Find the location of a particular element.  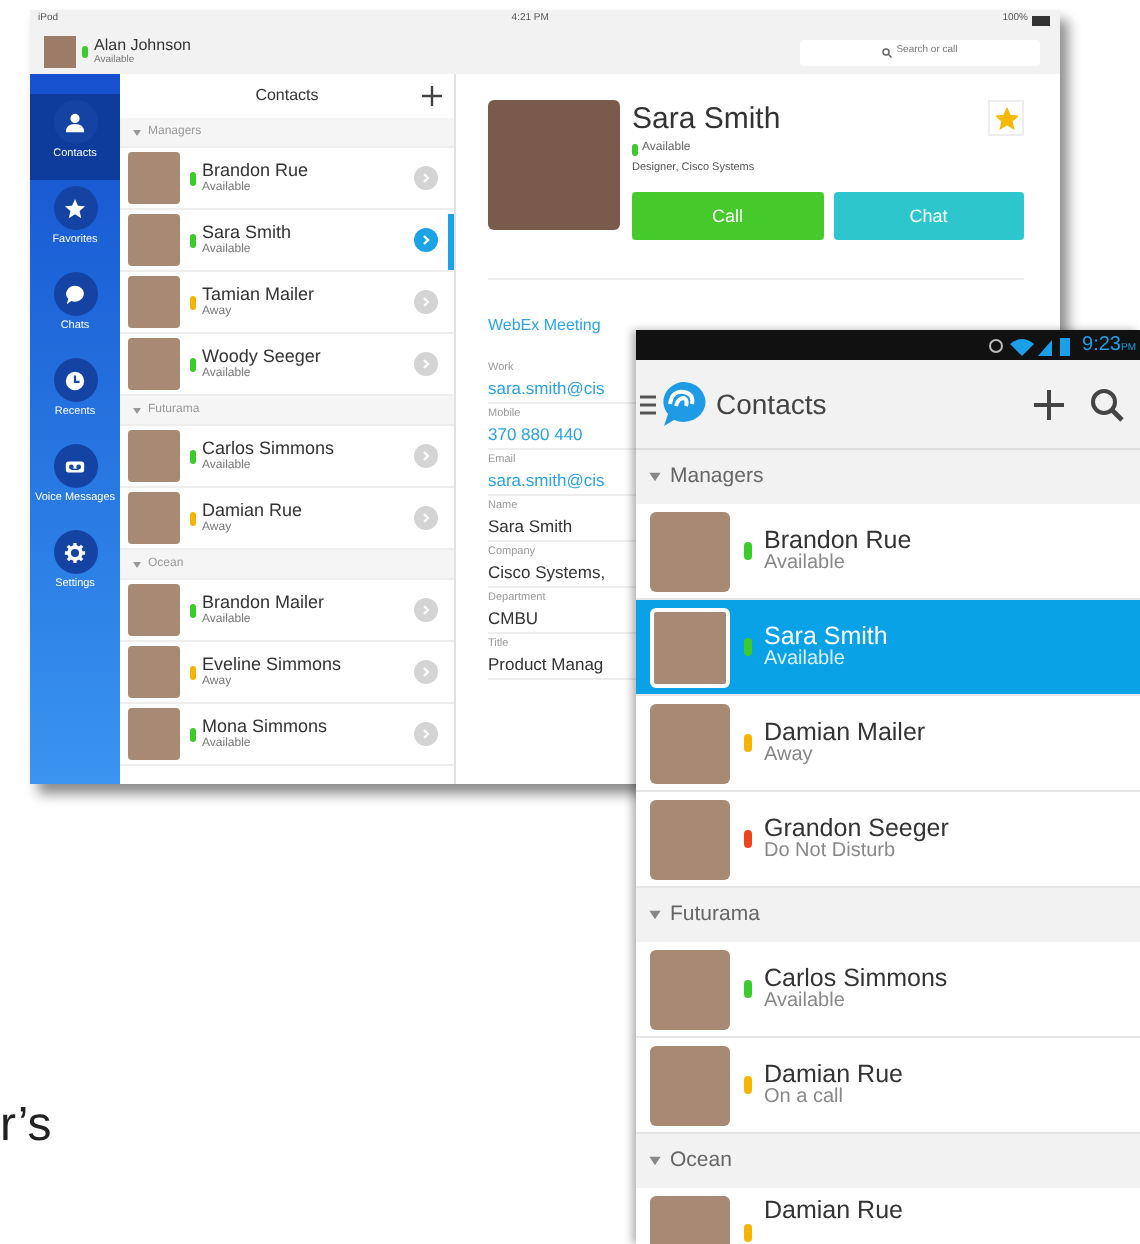

contact-row: Damian Mailer Away is located at coordinates (888, 744).